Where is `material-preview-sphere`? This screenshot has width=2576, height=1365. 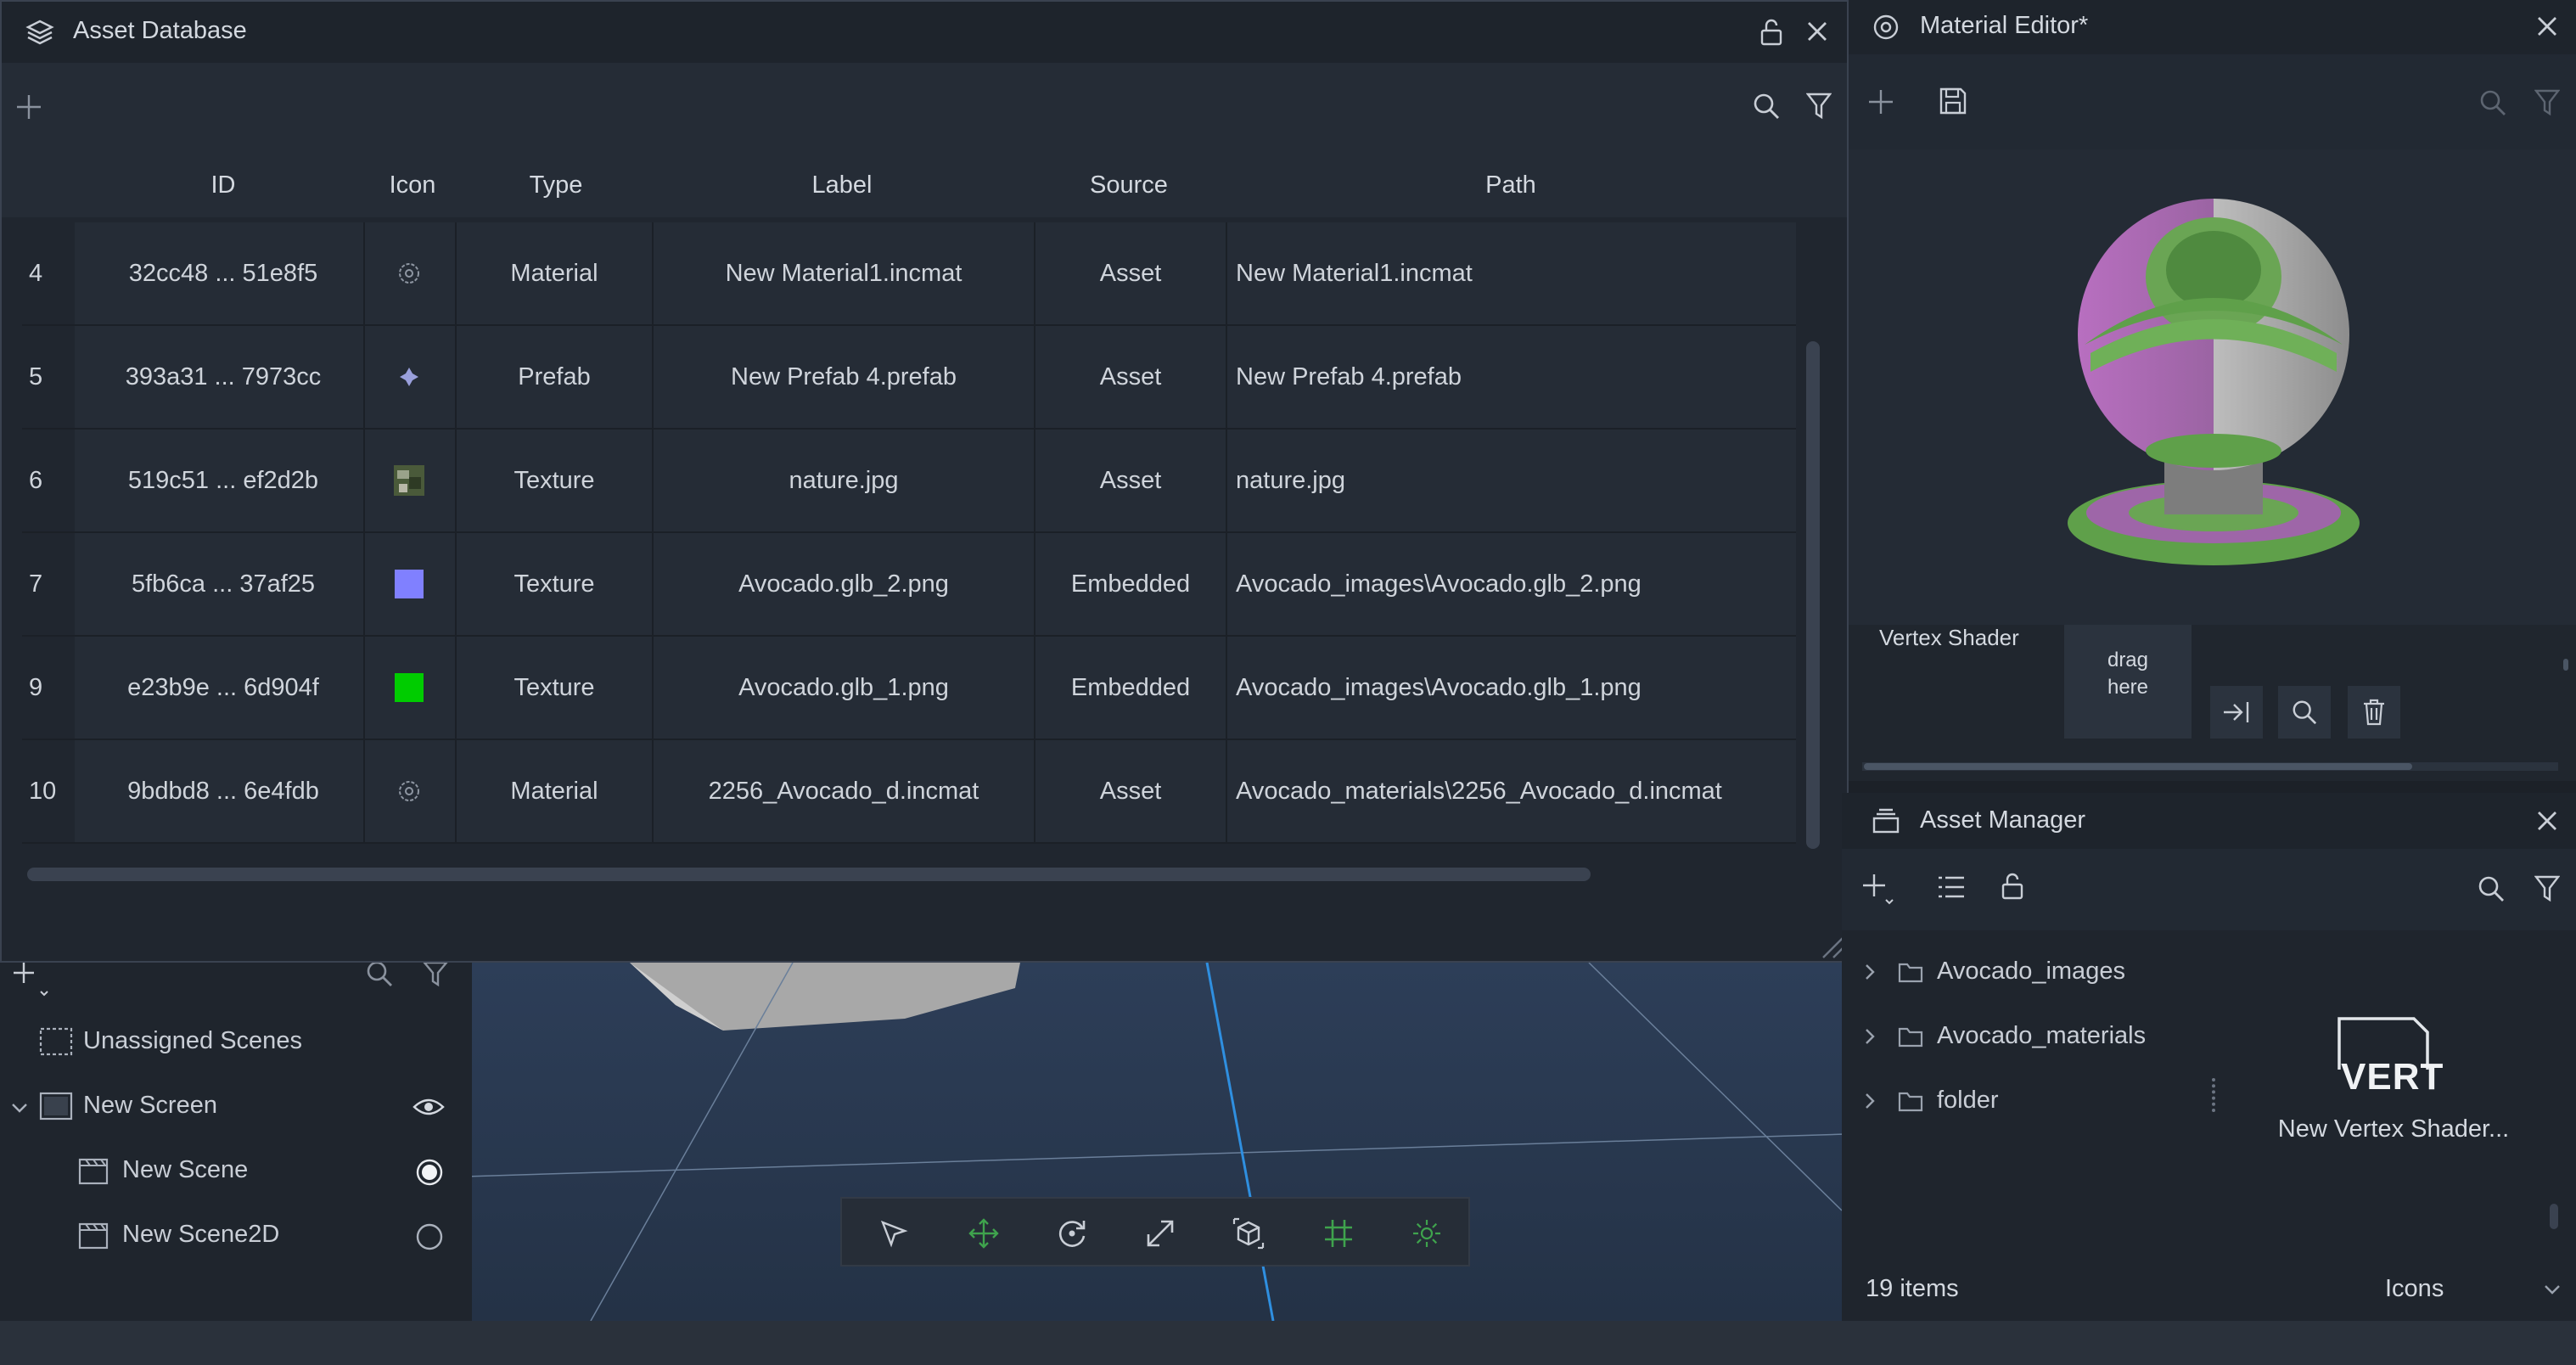 material-preview-sphere is located at coordinates (2214, 382).